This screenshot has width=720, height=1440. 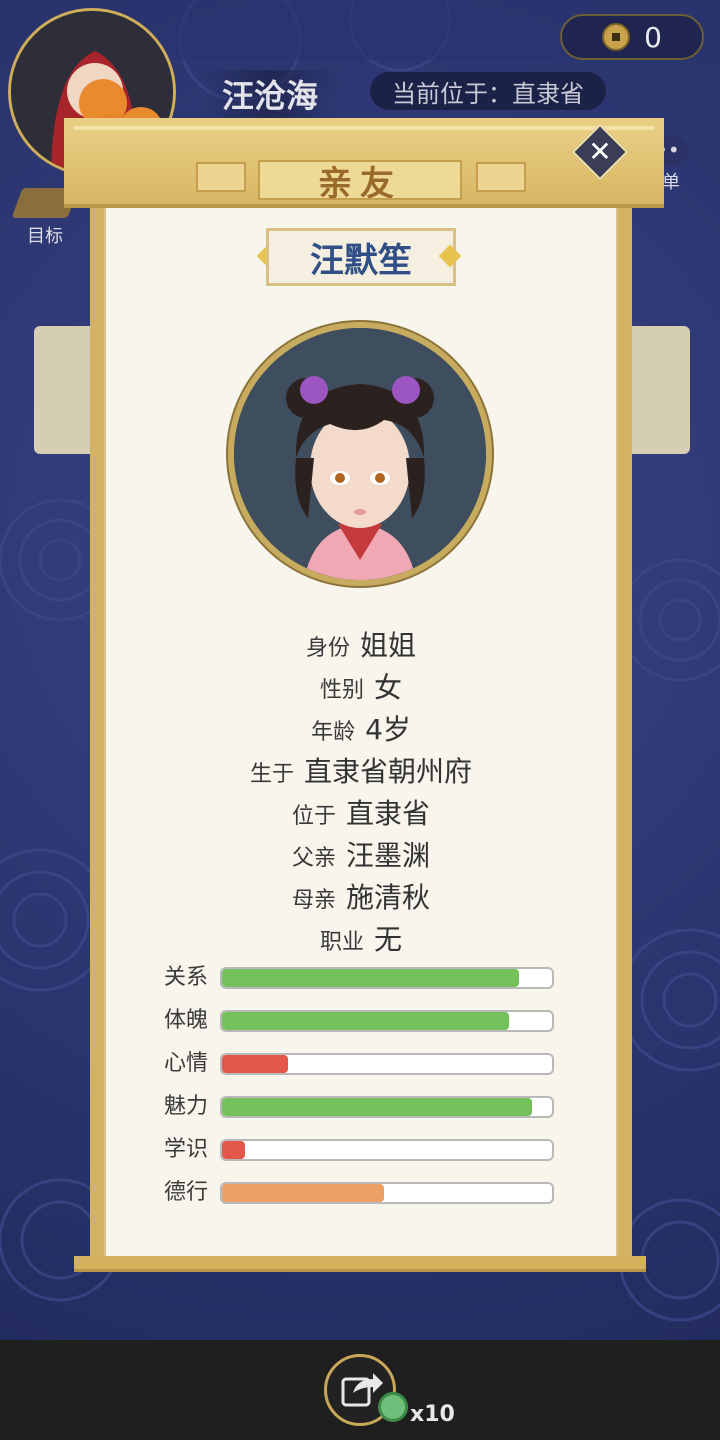 I want to click on info-row-location: 位于 直隶省, so click(x=361, y=812).